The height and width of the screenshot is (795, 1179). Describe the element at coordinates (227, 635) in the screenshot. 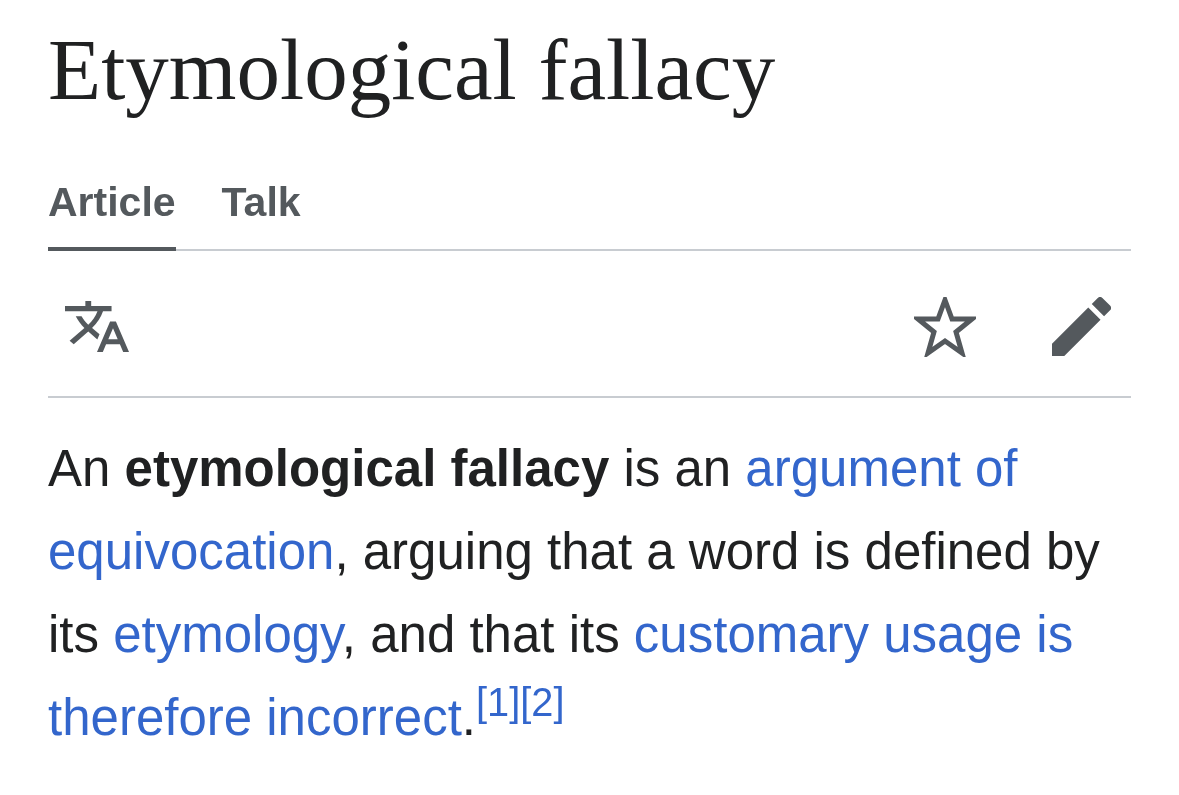

I see `article-link: etymology` at that location.